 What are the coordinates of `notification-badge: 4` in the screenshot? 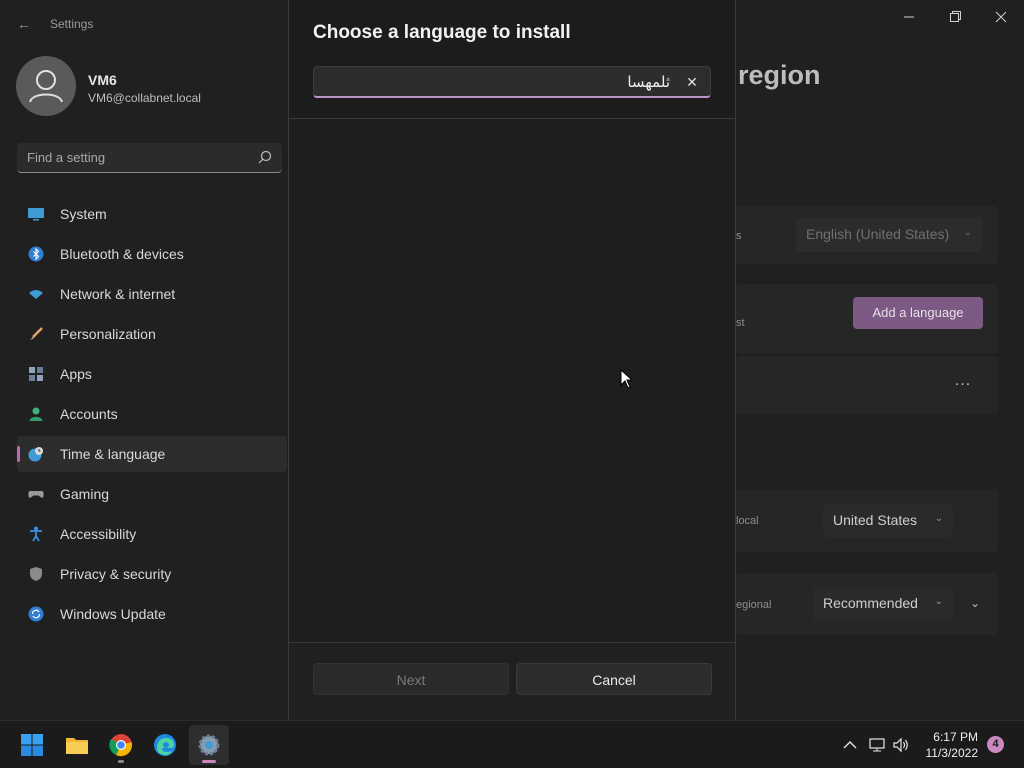 It's located at (995, 744).